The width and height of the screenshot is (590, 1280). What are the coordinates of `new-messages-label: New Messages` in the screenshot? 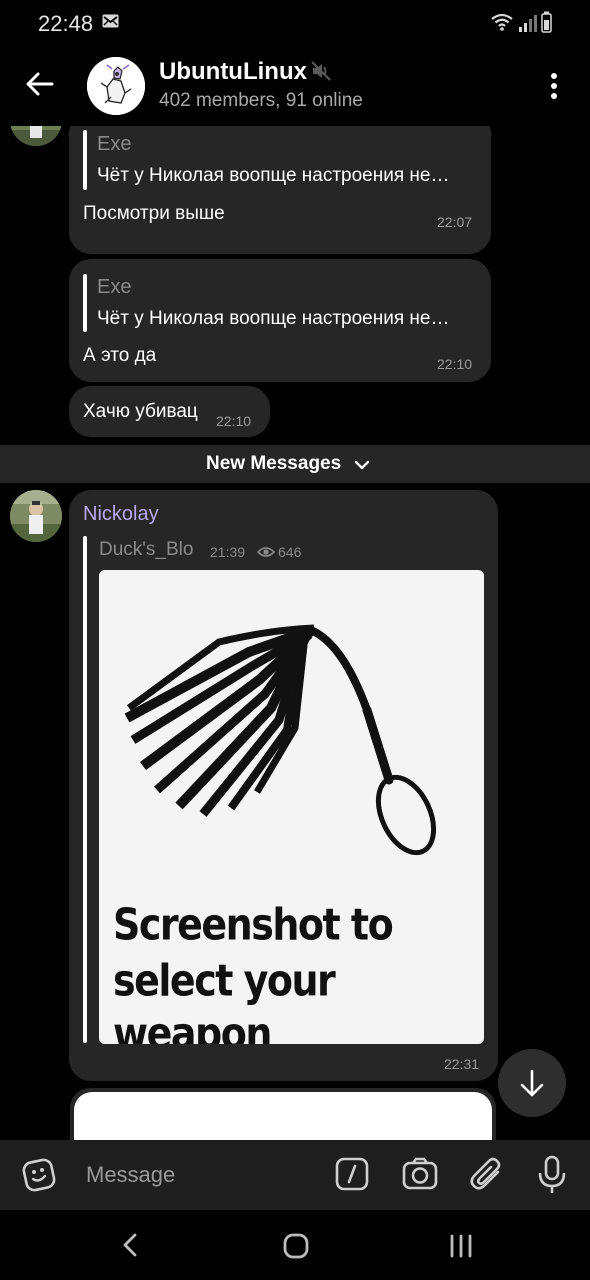 It's located at (274, 463).